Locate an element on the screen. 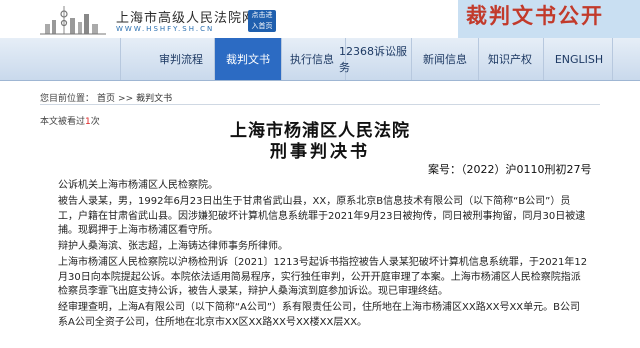  breadcrumb-prefix: 您目前位置： is located at coordinates (67, 99).